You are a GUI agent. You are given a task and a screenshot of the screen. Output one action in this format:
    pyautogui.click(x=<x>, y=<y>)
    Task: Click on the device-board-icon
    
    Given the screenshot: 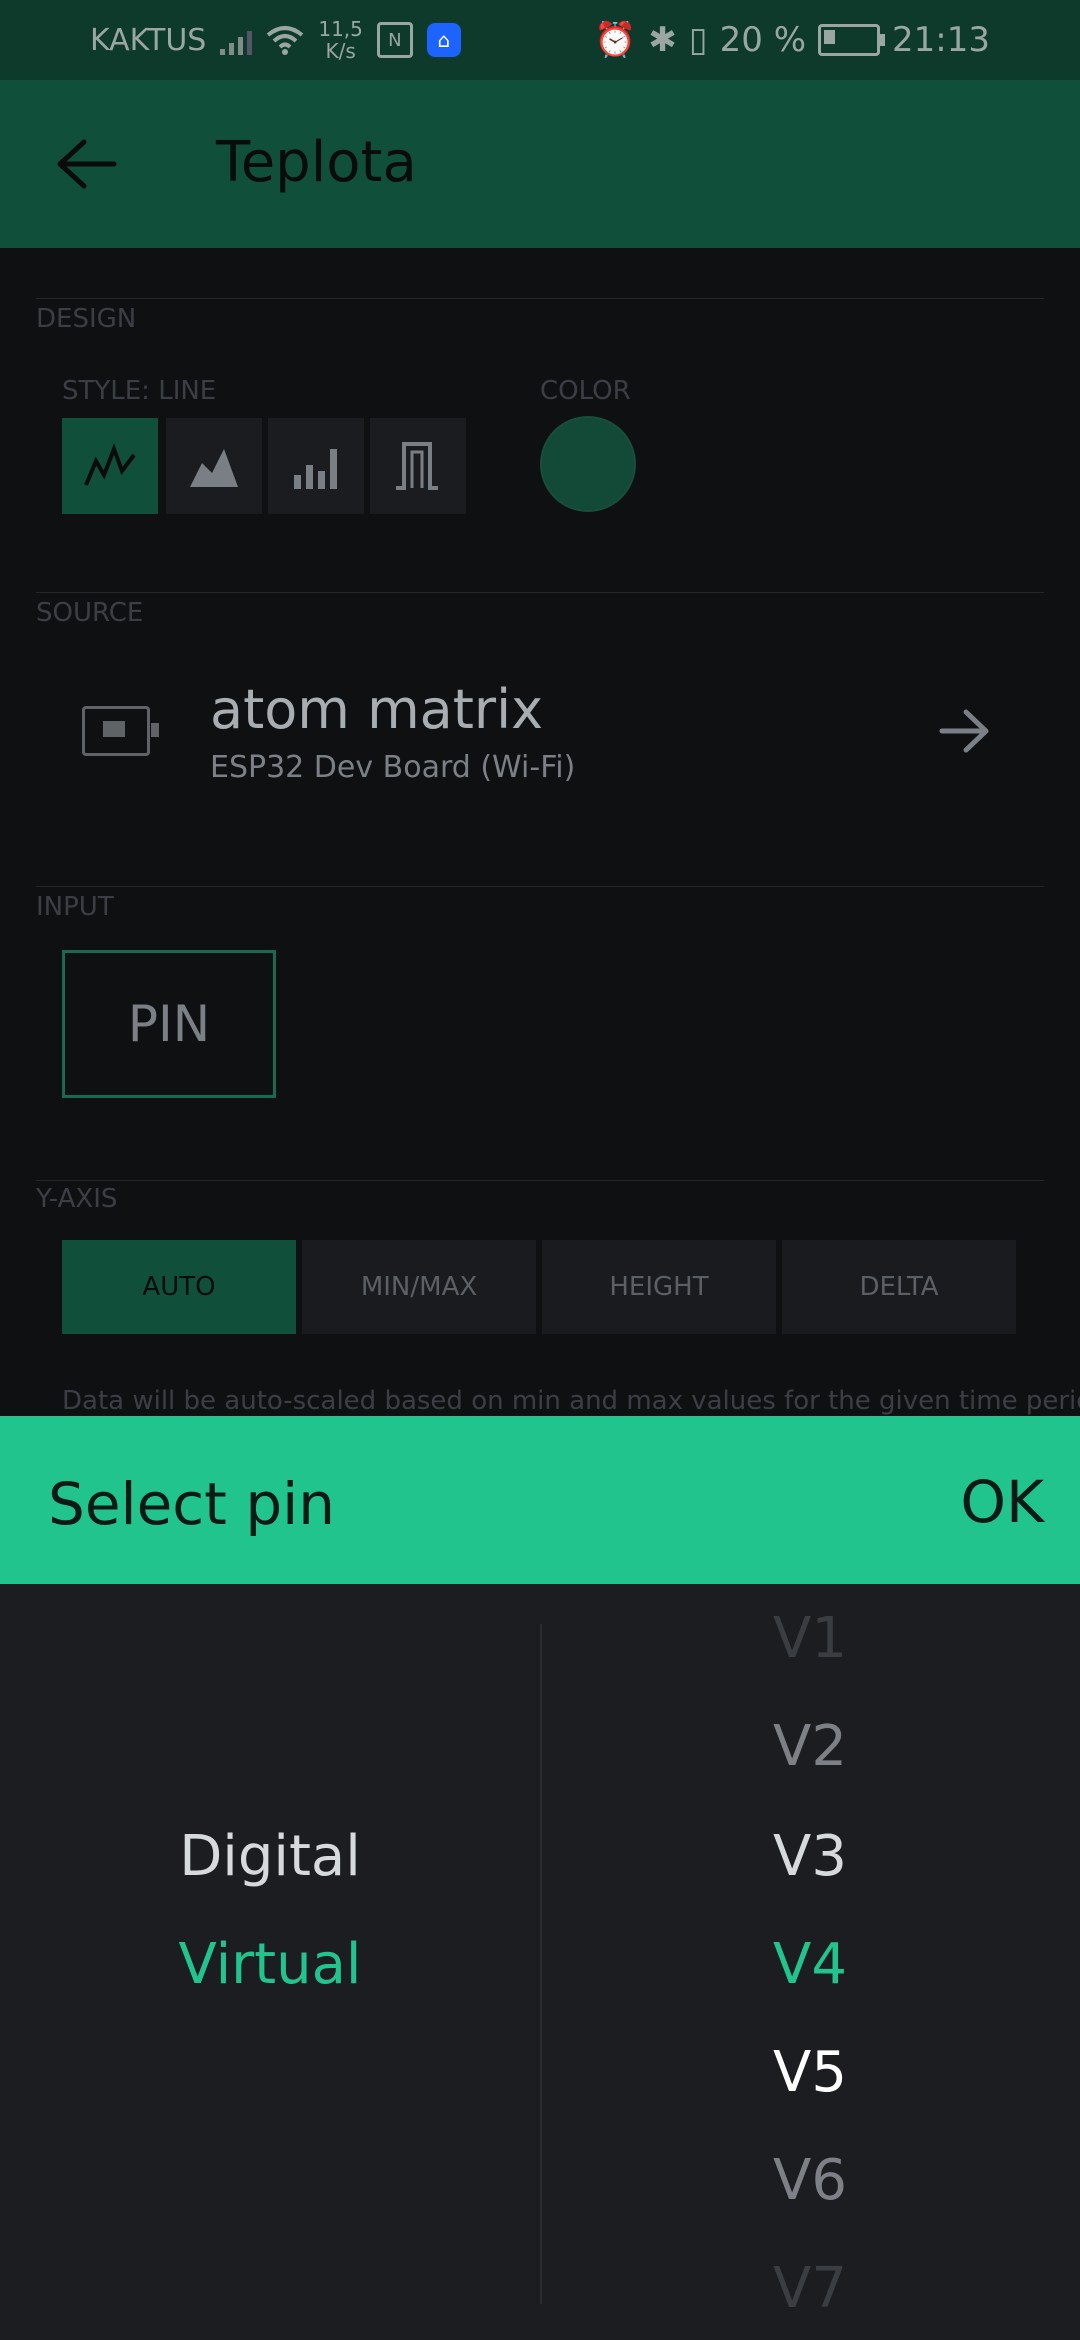 What is the action you would take?
    pyautogui.click(x=120, y=731)
    